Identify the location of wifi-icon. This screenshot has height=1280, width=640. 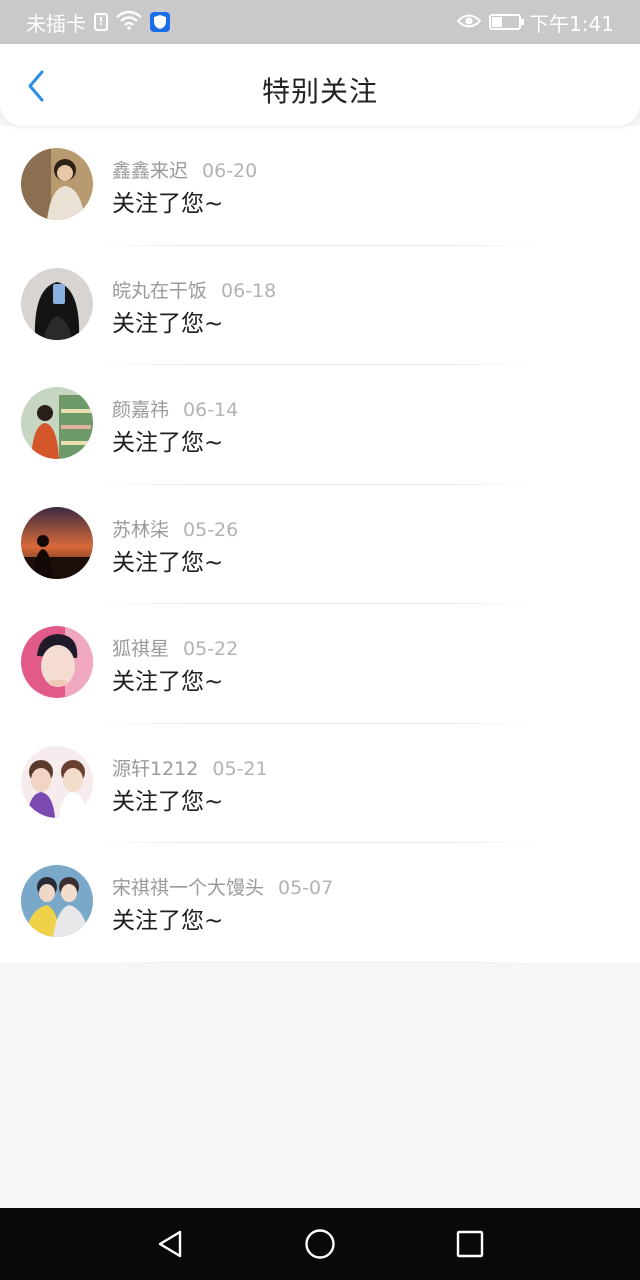
(129, 22).